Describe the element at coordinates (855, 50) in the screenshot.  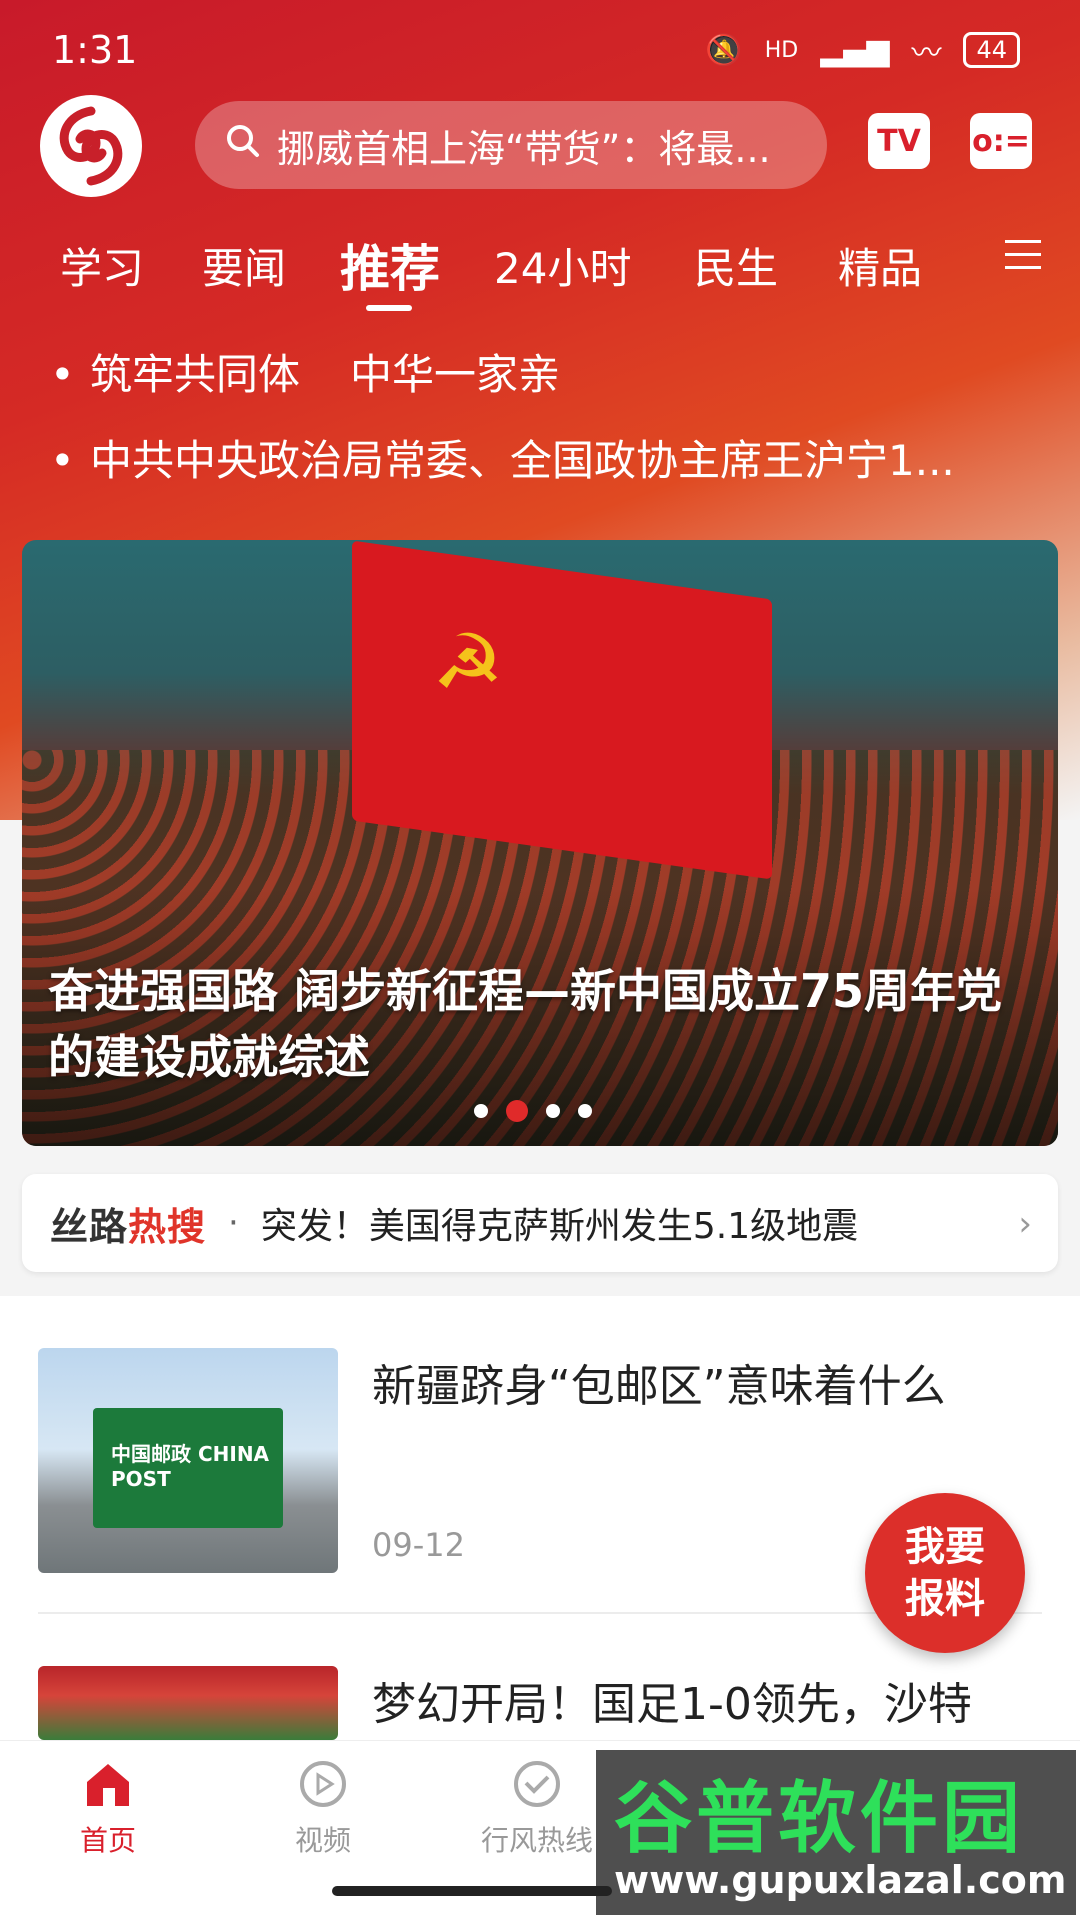
I see `signal-bars-icon: ▂▄▆` at that location.